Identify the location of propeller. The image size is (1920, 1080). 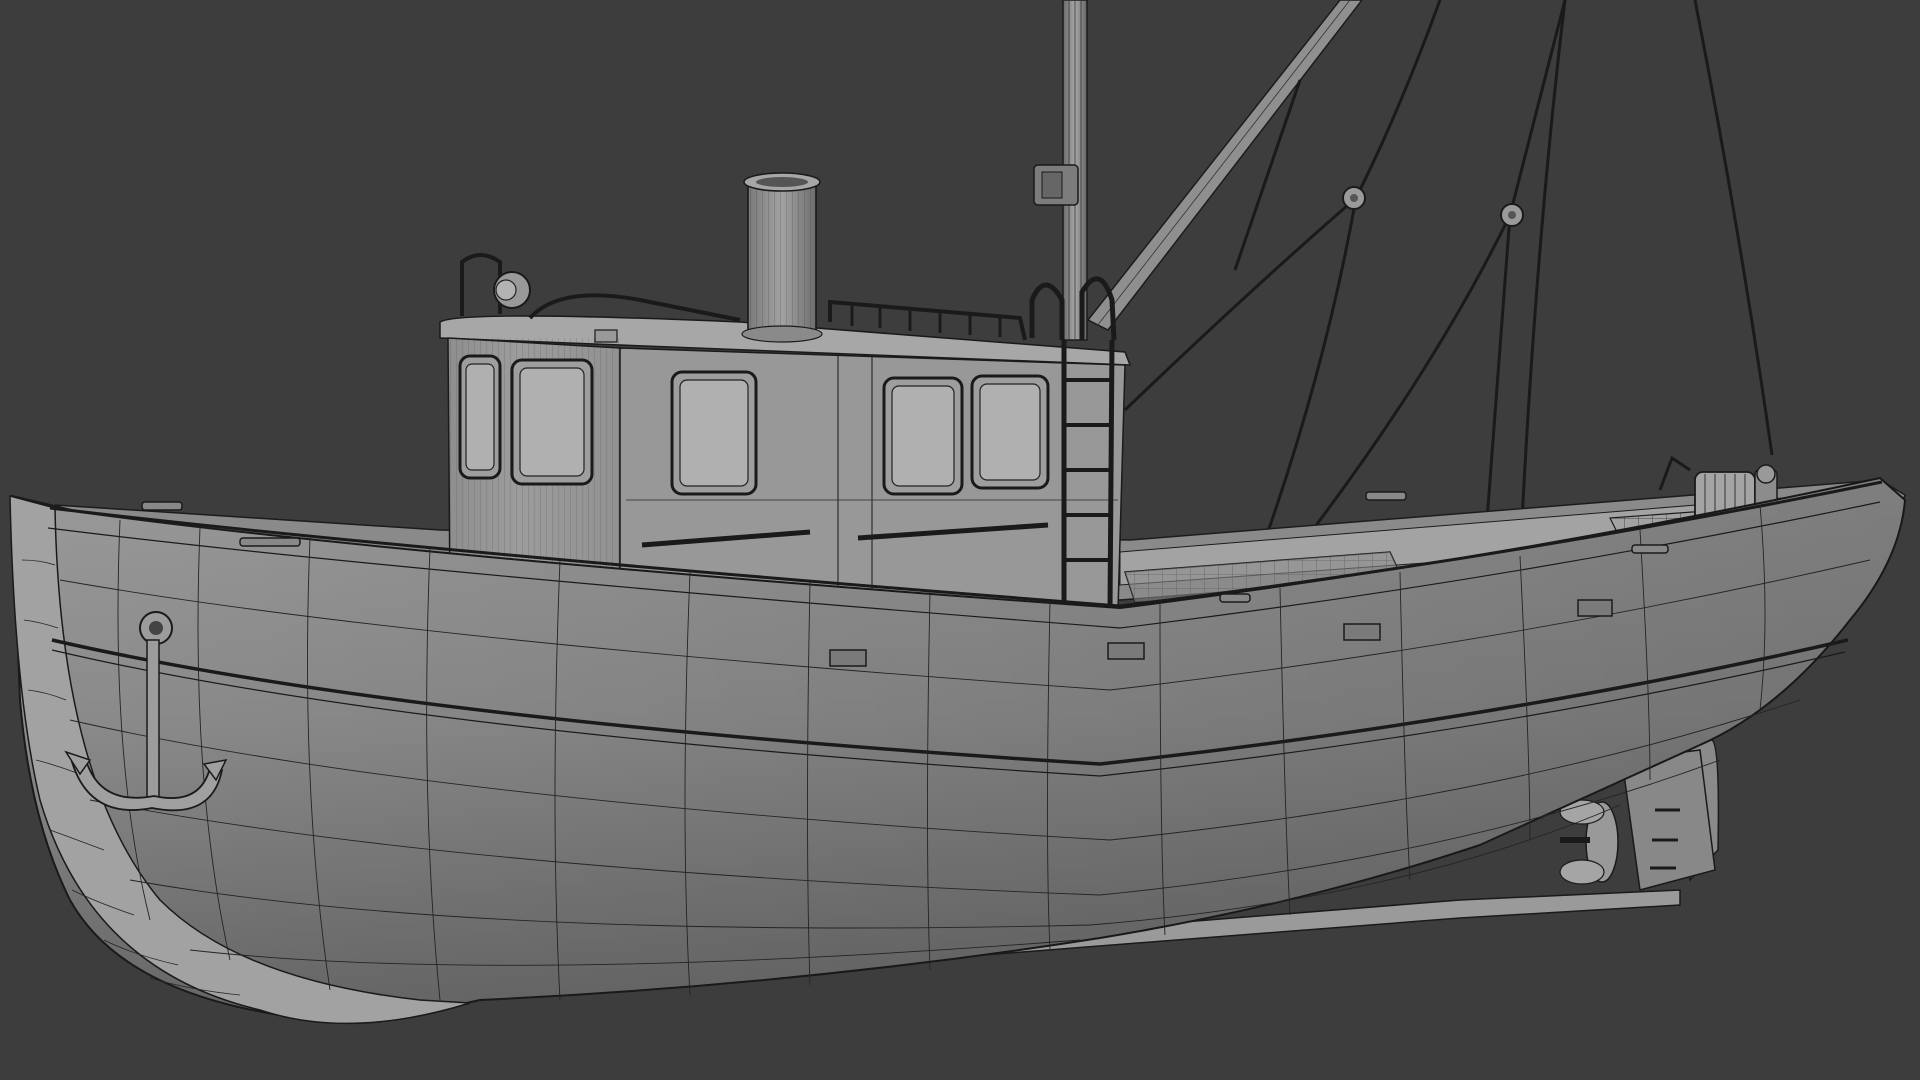
(1589, 842).